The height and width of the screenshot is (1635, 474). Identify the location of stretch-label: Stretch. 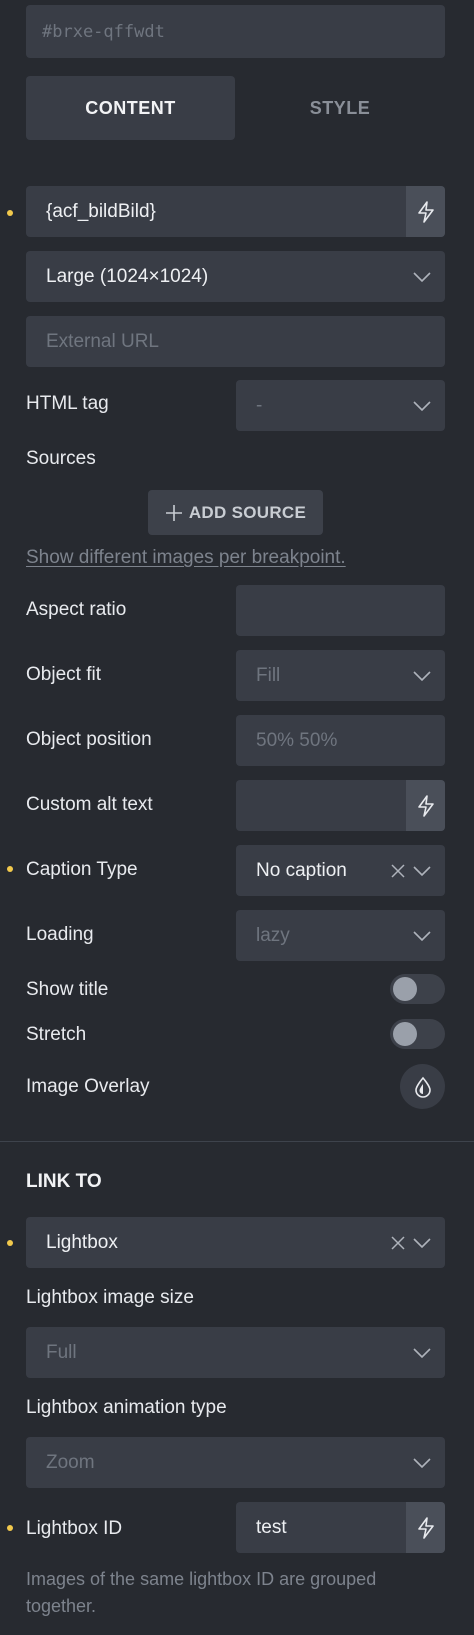
(56, 1034).